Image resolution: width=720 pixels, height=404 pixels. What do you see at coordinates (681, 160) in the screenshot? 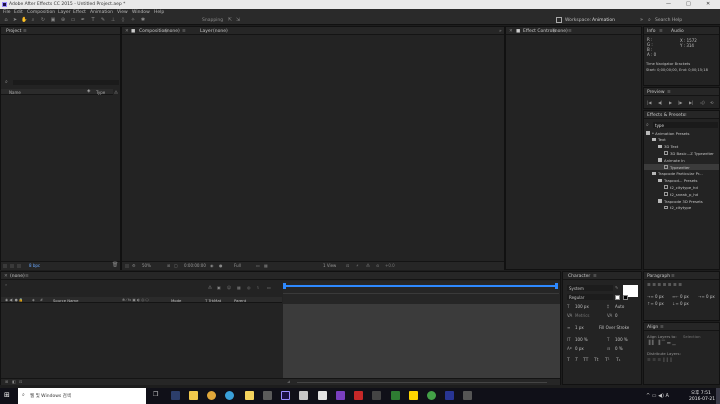
I see `effects-tree-item: Animate In` at bounding box center [681, 160].